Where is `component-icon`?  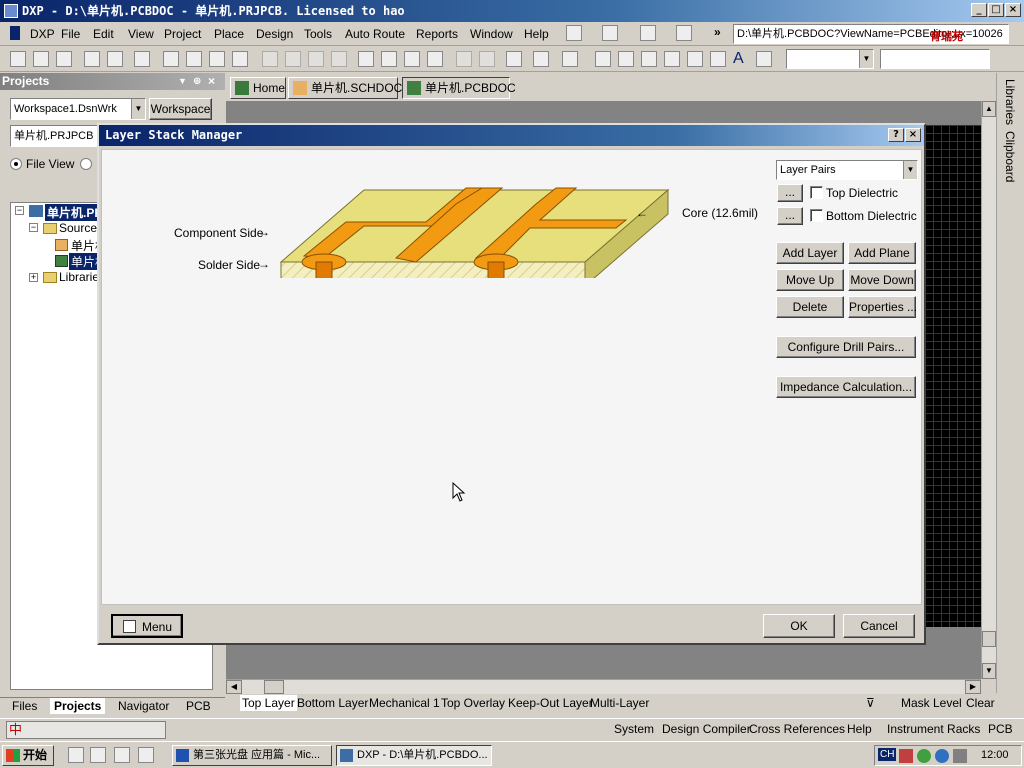
component-icon is located at coordinates (764, 59).